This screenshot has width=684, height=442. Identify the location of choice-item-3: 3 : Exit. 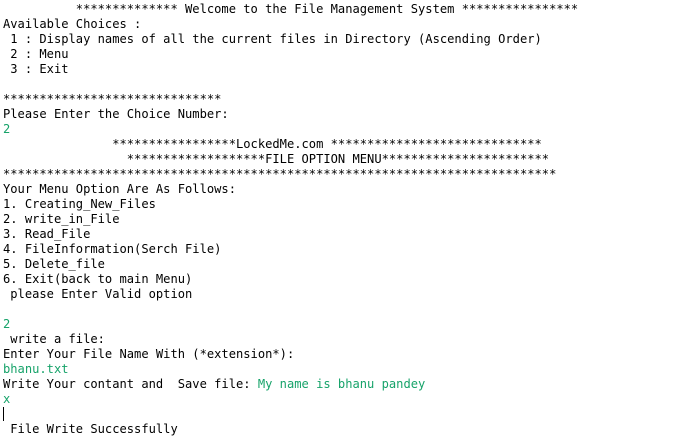
(36, 69).